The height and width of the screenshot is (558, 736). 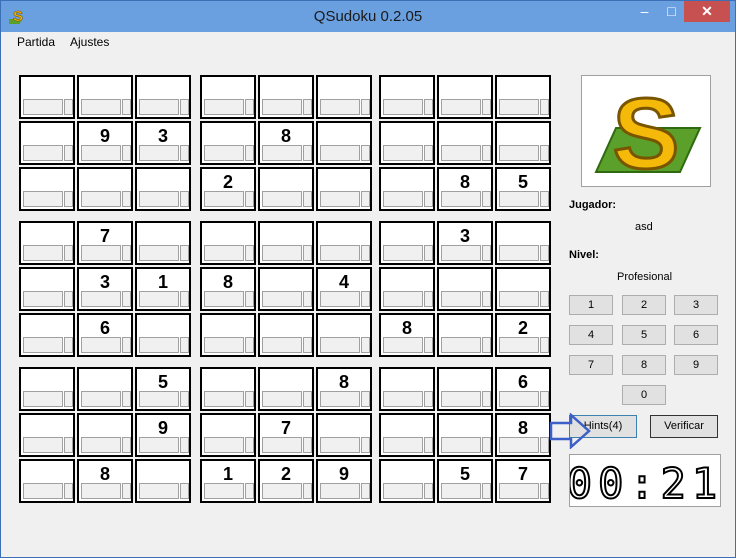 What do you see at coordinates (36, 42) in the screenshot?
I see `menu-partida: Partida` at bounding box center [36, 42].